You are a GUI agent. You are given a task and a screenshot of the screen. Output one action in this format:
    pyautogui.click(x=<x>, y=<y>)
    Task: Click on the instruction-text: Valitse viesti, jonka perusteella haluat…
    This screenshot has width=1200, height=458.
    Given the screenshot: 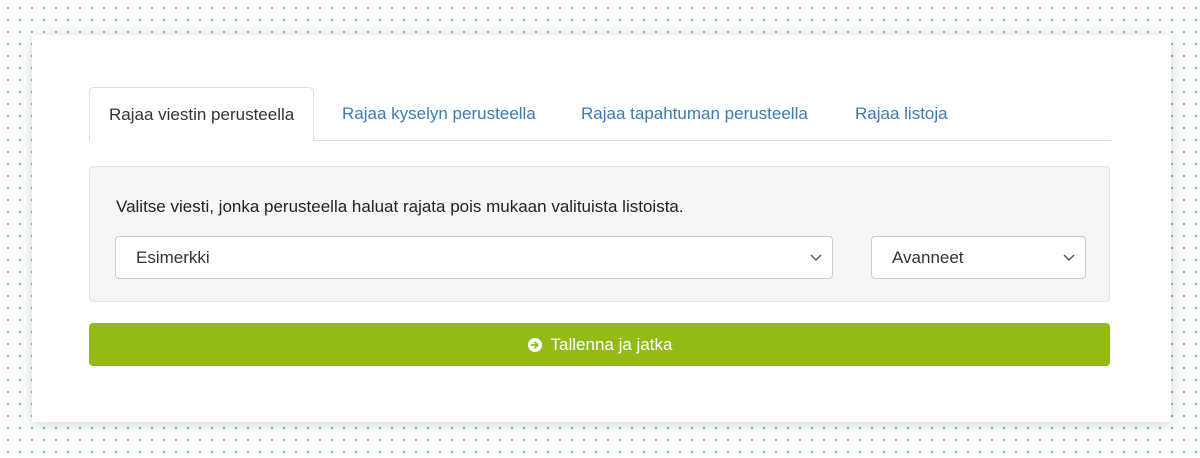 What is the action you would take?
    pyautogui.click(x=400, y=206)
    